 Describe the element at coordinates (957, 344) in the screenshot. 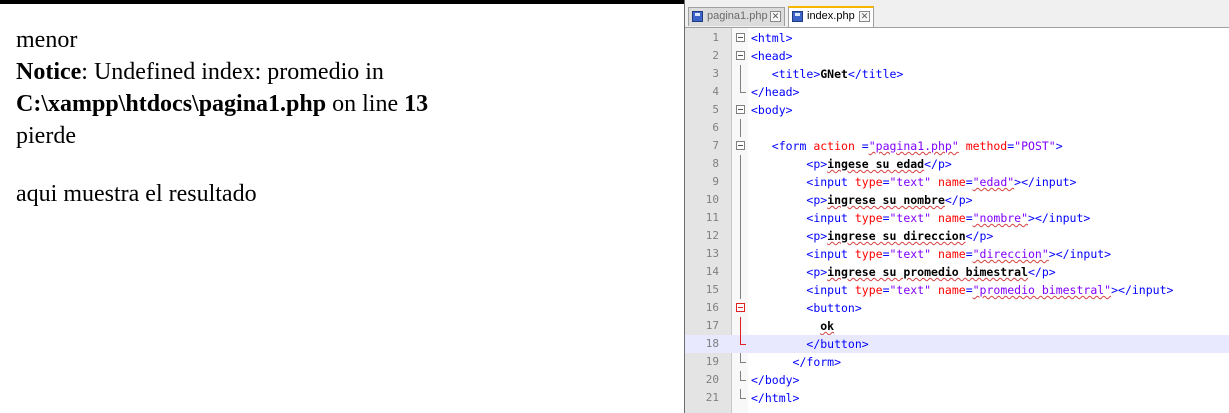

I see `code-line: 18 </button>` at that location.